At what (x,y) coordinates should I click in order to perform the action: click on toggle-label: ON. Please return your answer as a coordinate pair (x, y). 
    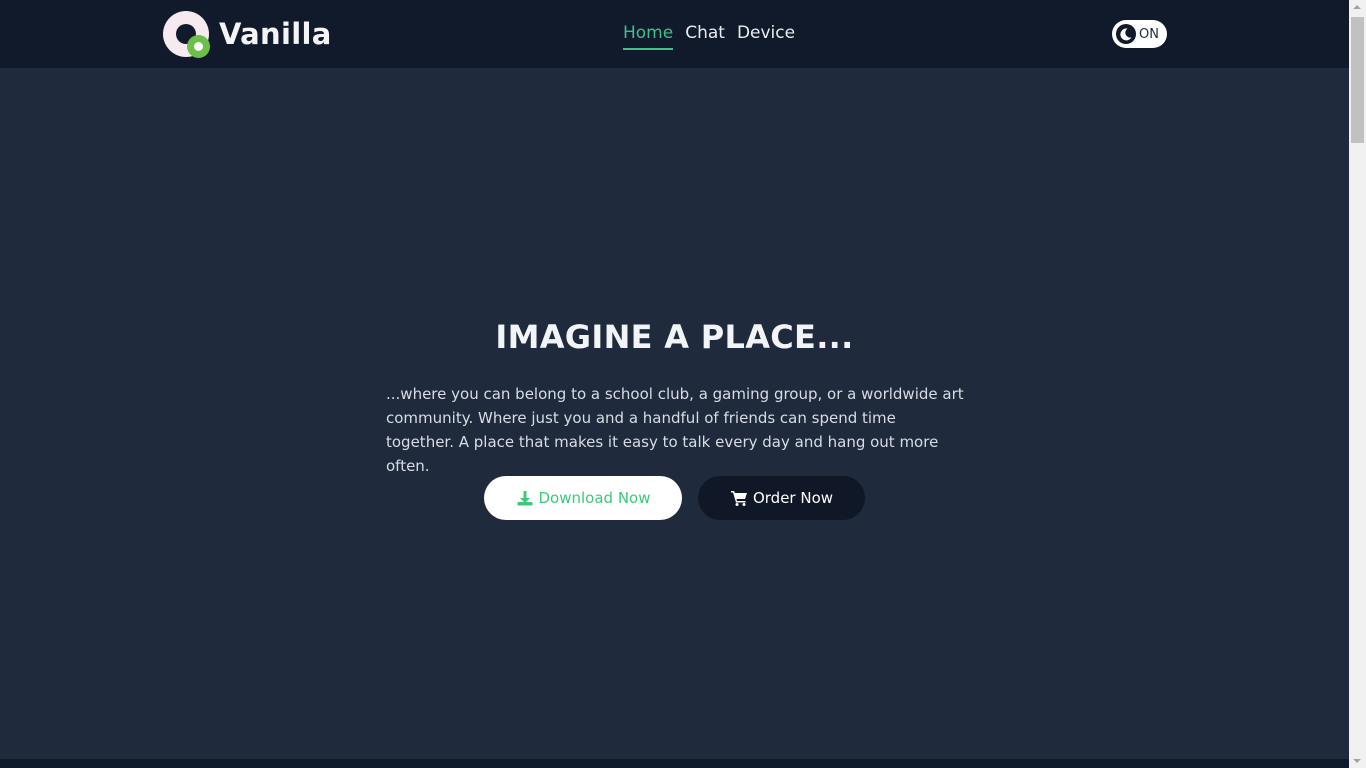
    Looking at the image, I should click on (1149, 34).